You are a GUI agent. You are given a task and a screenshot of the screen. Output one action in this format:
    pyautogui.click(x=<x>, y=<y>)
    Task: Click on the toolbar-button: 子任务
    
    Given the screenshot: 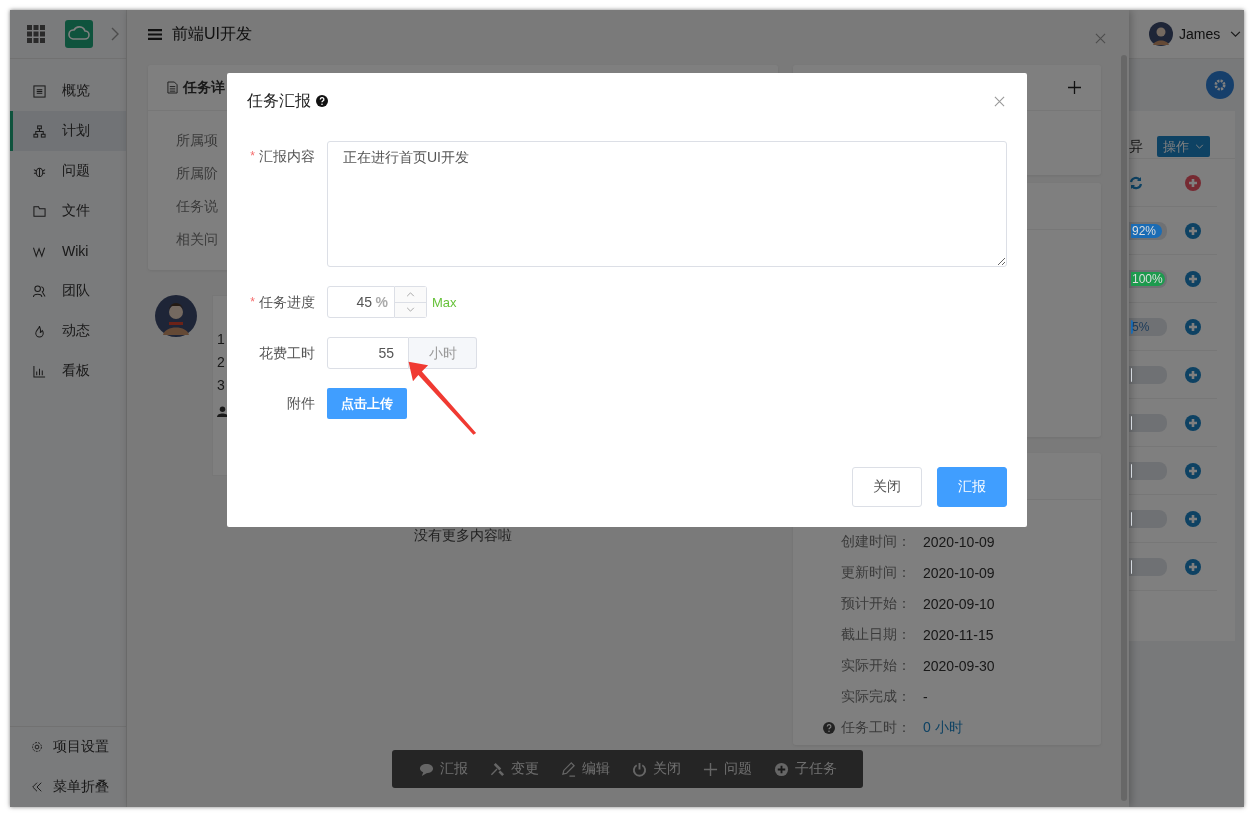 What is the action you would take?
    pyautogui.click(x=805, y=769)
    